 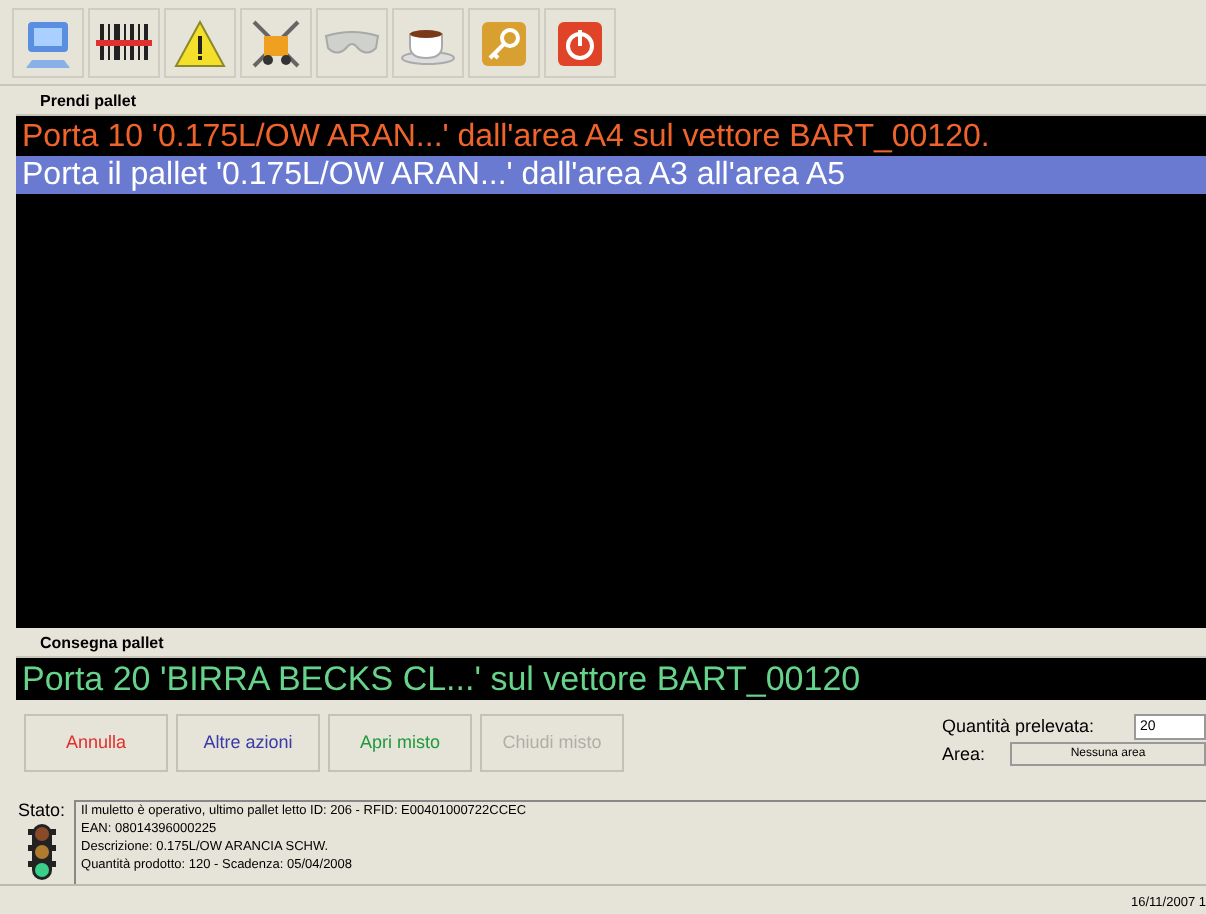 I want to click on key-icon, so click(x=504, y=43).